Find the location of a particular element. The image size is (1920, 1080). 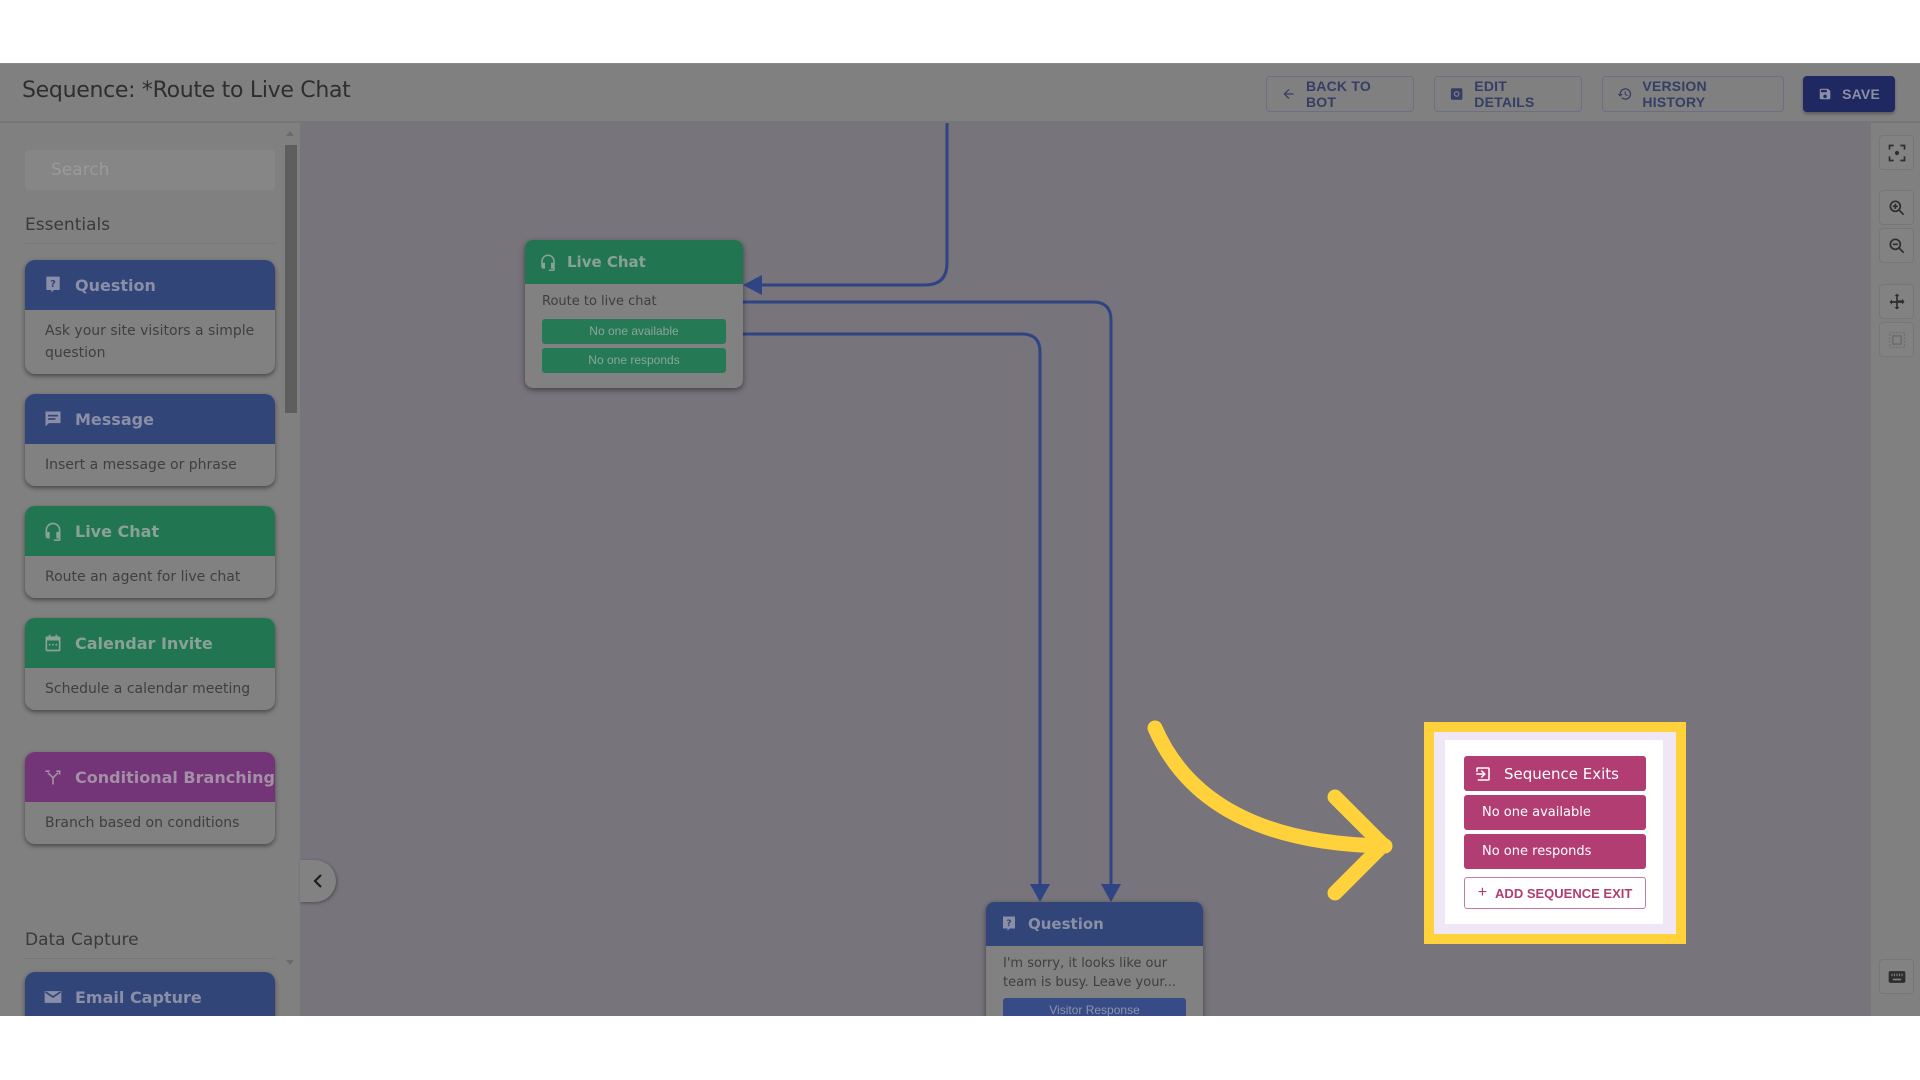

palette-clip: Email Capture is located at coordinates (151, 992).